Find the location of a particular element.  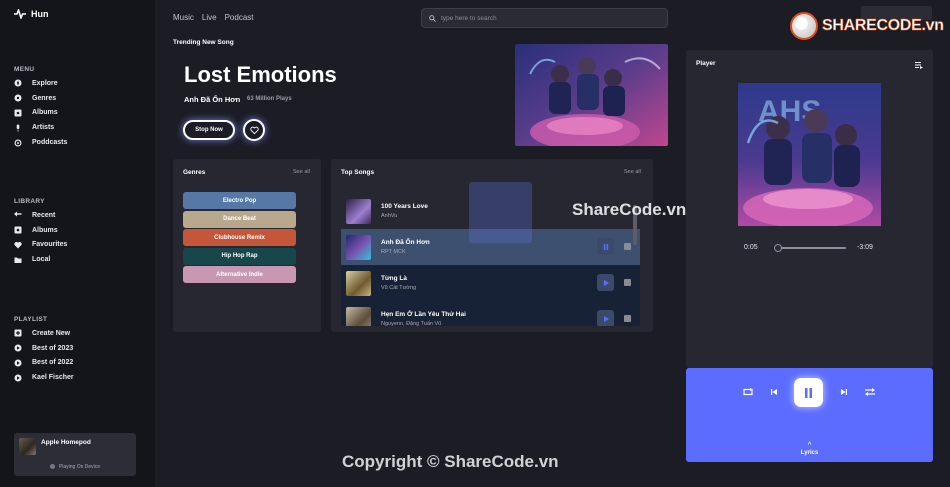

top-songs-title: Top Songs is located at coordinates (358, 172).